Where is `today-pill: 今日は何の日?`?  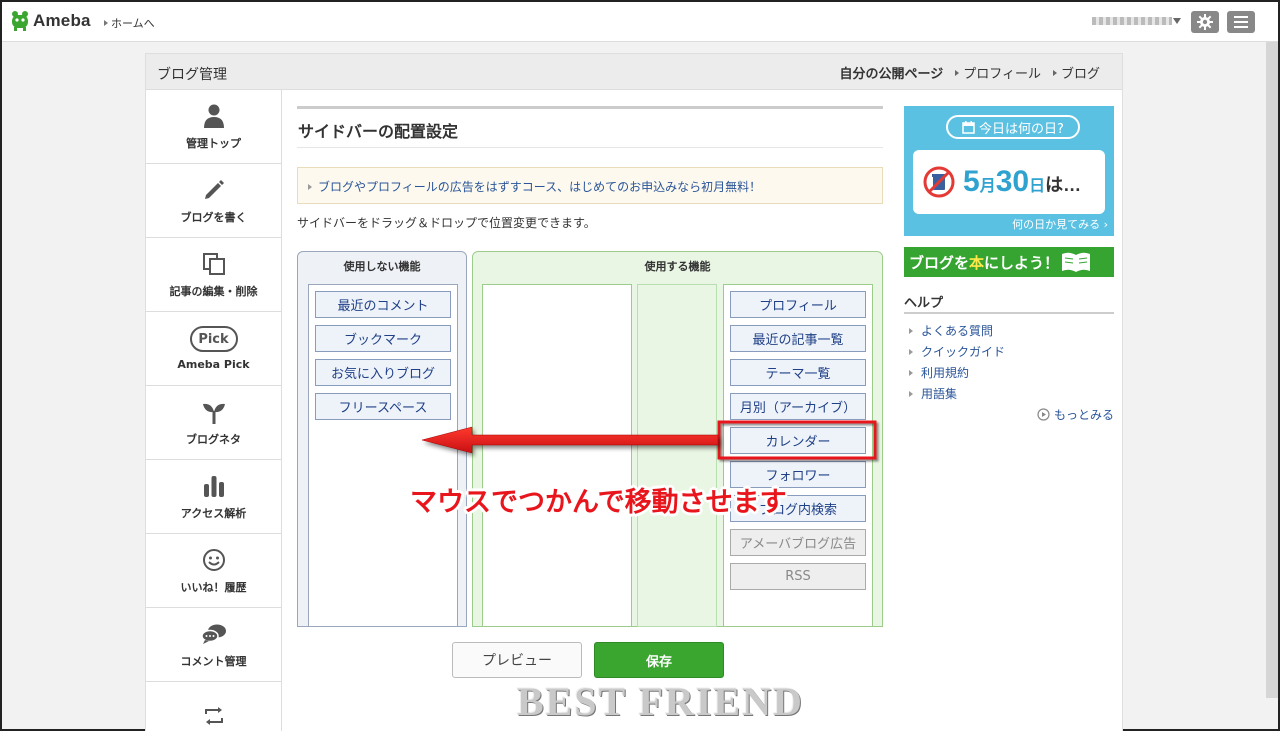 today-pill: 今日は何の日? is located at coordinates (1013, 127).